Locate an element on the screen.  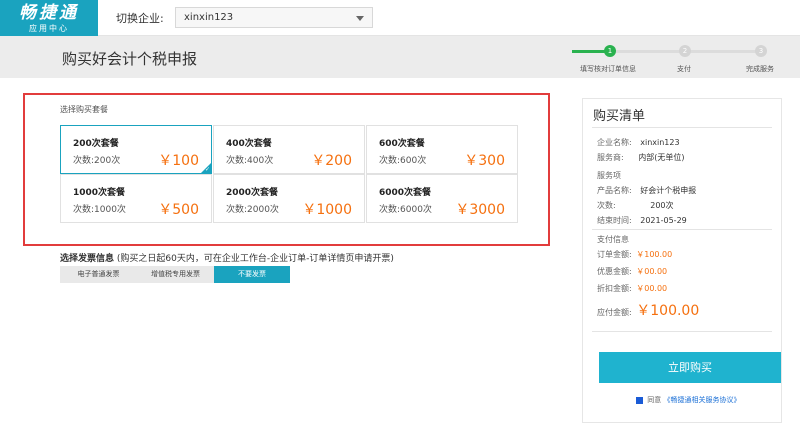
cart-times-label: 次数: is located at coordinates (606, 205).